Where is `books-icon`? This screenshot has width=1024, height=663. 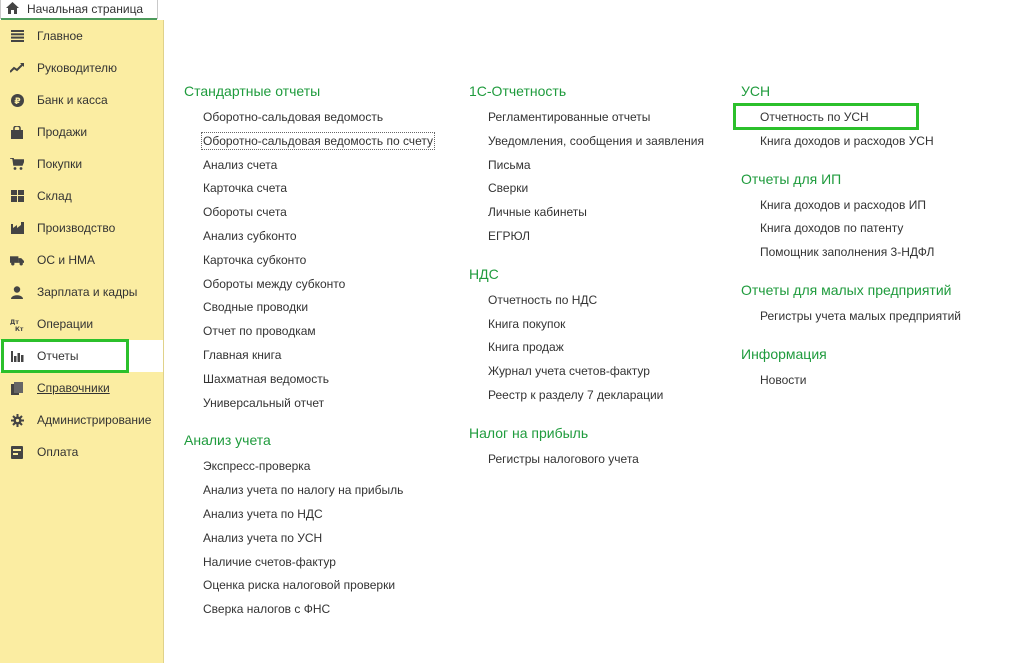 books-icon is located at coordinates (17, 388).